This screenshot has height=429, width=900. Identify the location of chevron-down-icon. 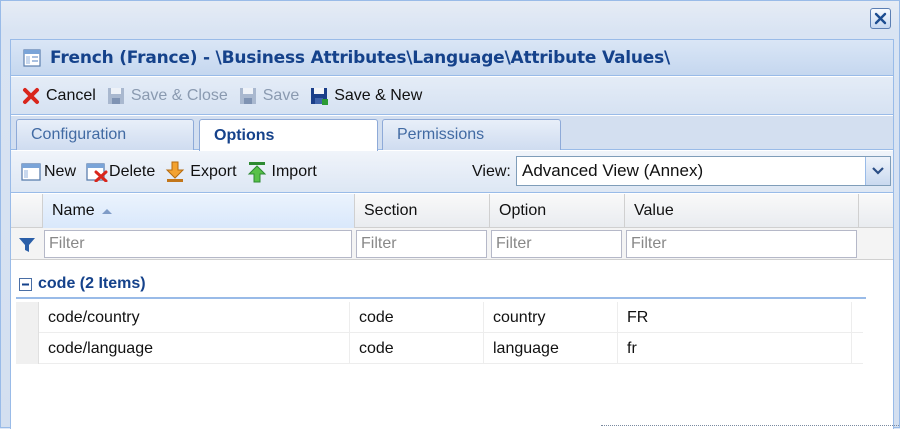
(878, 171).